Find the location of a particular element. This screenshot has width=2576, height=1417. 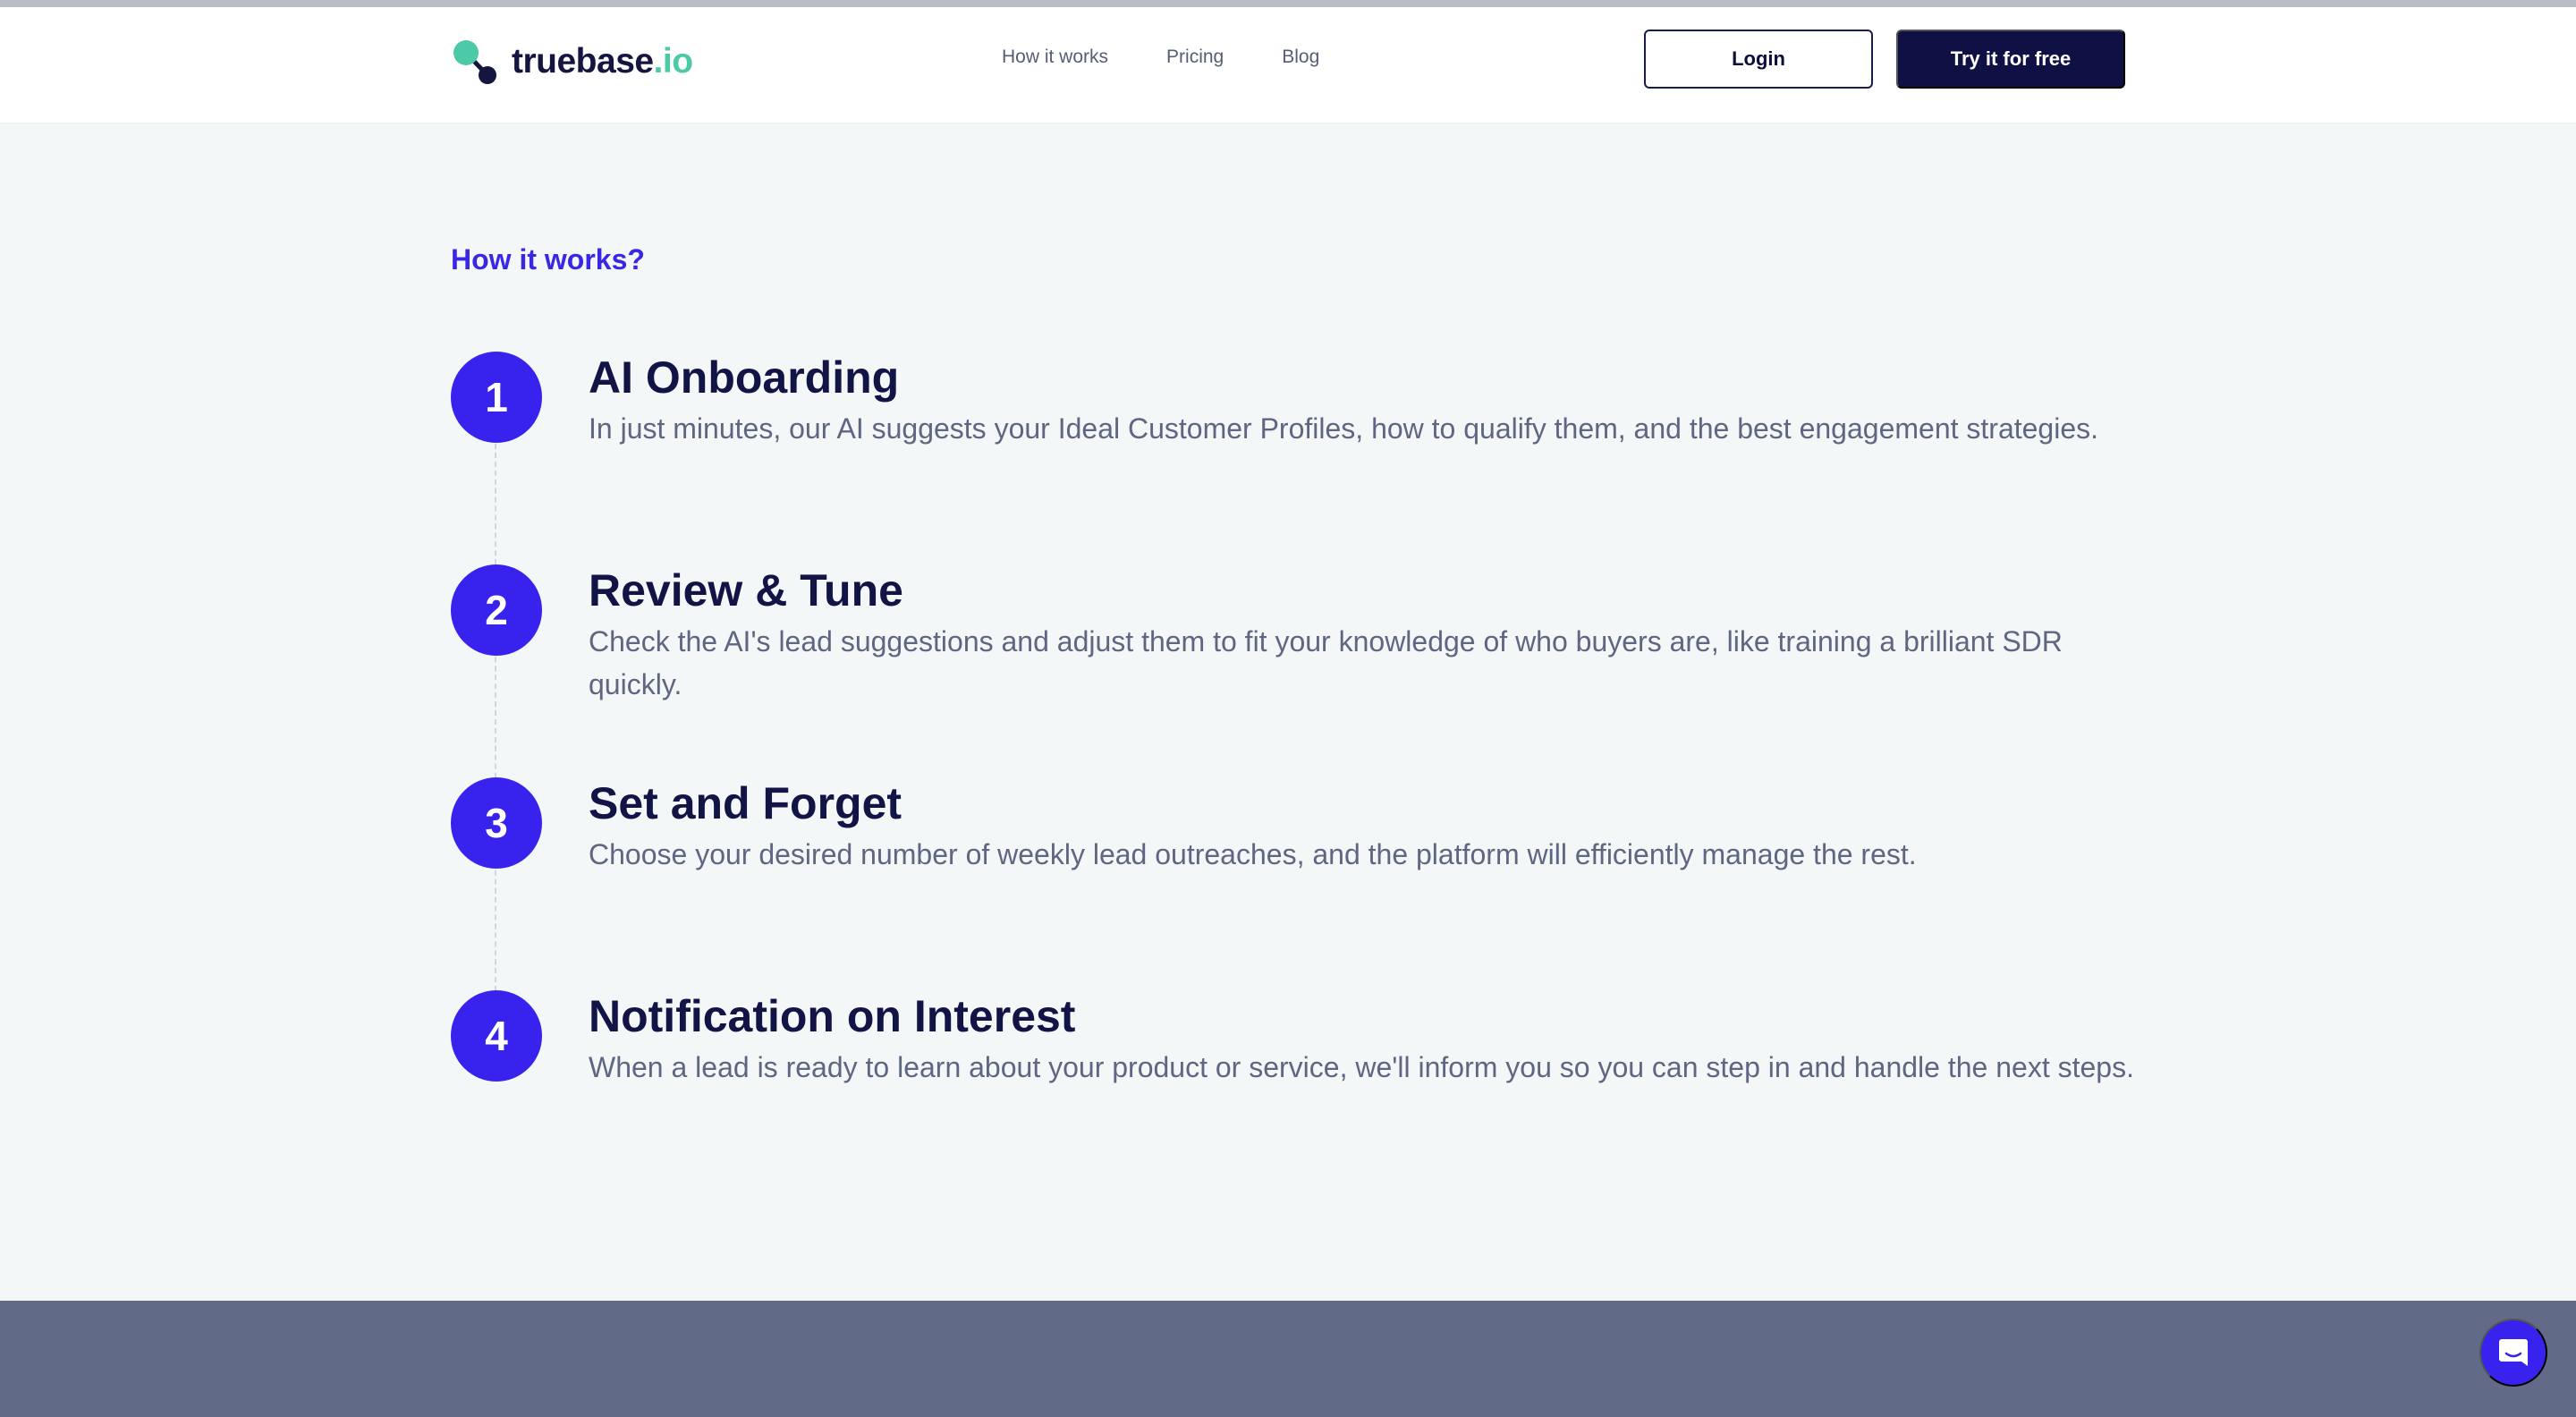

step-number-badge: 1 is located at coordinates (496, 397).